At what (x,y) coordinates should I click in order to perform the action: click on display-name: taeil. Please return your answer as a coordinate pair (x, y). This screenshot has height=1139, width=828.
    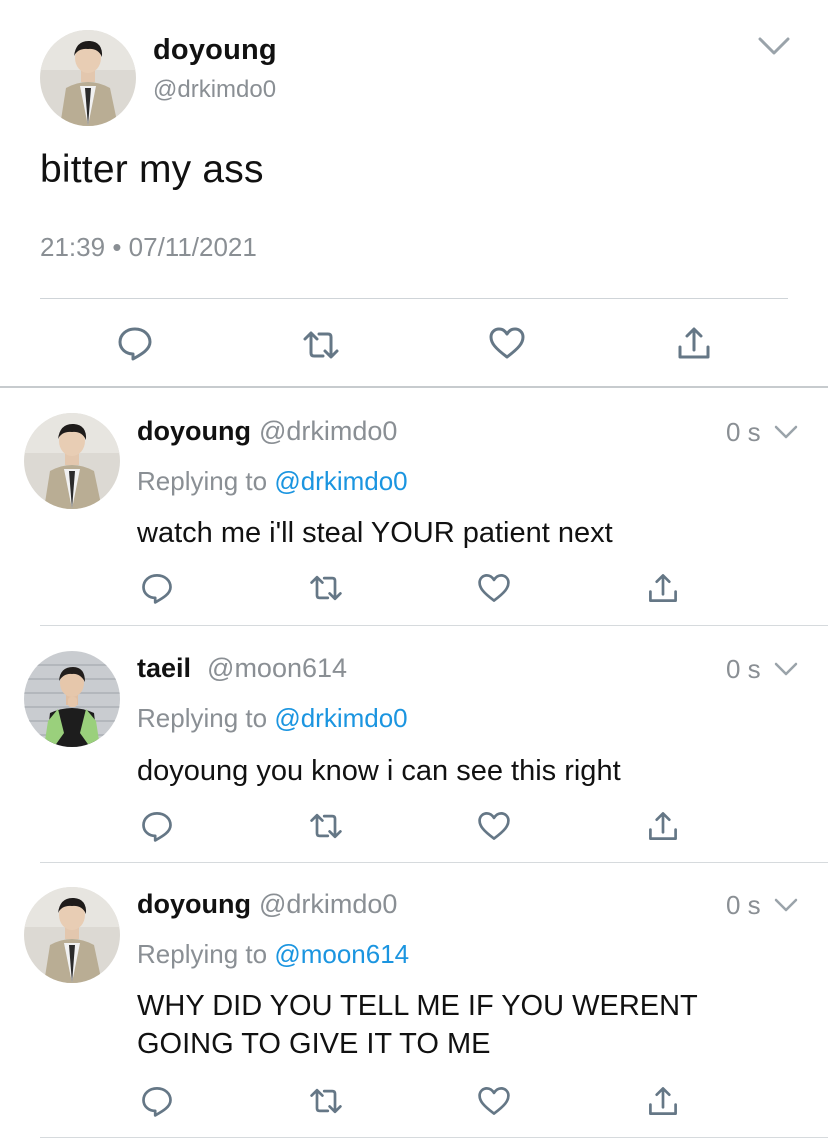
    Looking at the image, I should click on (164, 668).